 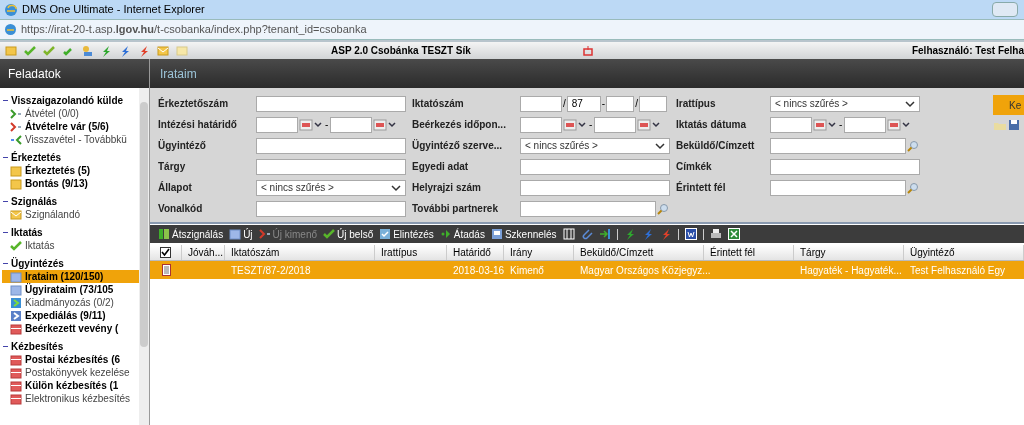 I want to click on sidebar-item: Kiadmányozás (0/2), so click(x=70, y=302).